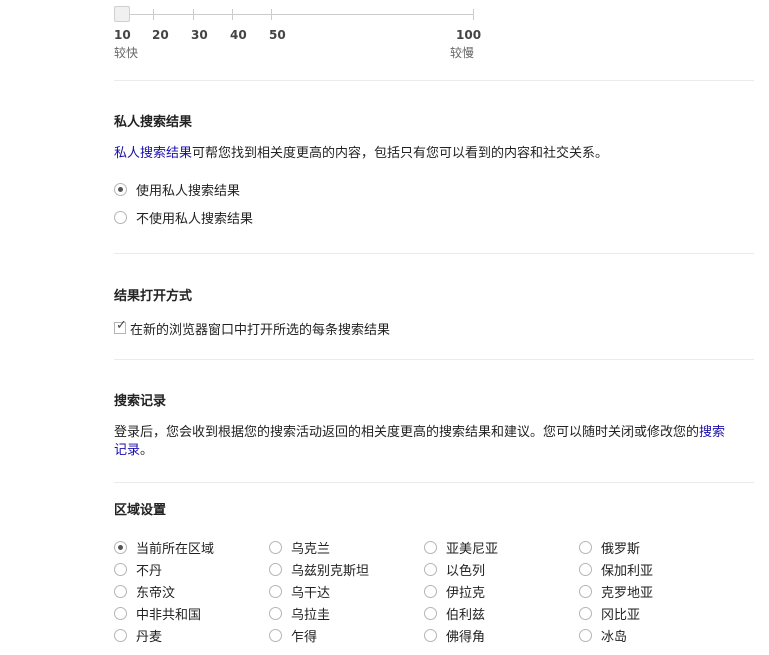  I want to click on region-option: 不丹, so click(138, 569).